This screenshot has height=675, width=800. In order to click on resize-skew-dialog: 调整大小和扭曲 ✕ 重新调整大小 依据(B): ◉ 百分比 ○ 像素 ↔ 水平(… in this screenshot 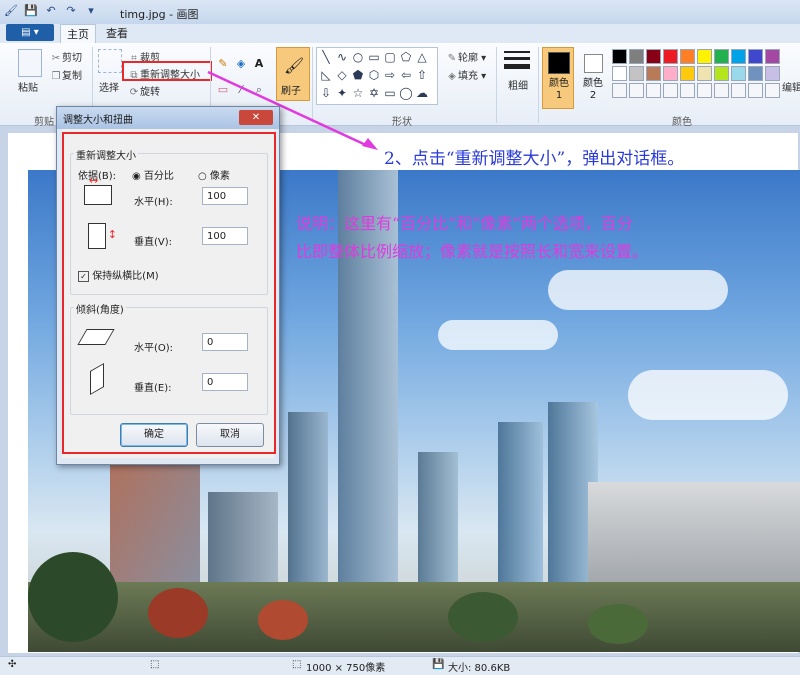, I will do `click(168, 285)`.